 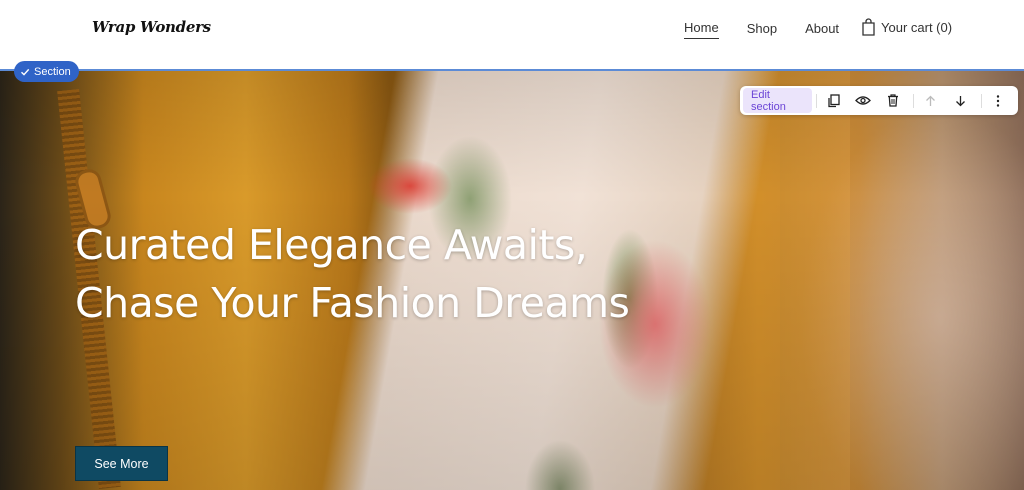 I want to click on cart-link: Your cart (0), so click(x=906, y=27).